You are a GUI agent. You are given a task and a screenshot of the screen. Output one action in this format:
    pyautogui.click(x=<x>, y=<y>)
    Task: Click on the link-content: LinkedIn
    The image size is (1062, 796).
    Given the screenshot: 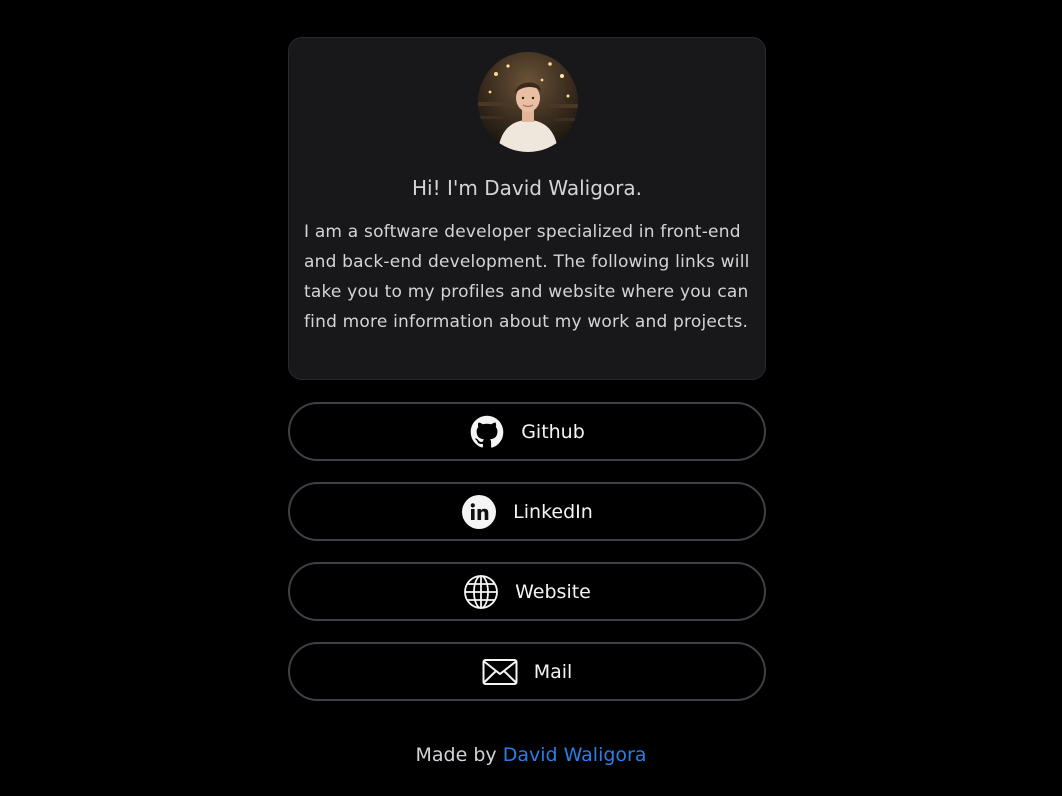 What is the action you would take?
    pyautogui.click(x=527, y=512)
    